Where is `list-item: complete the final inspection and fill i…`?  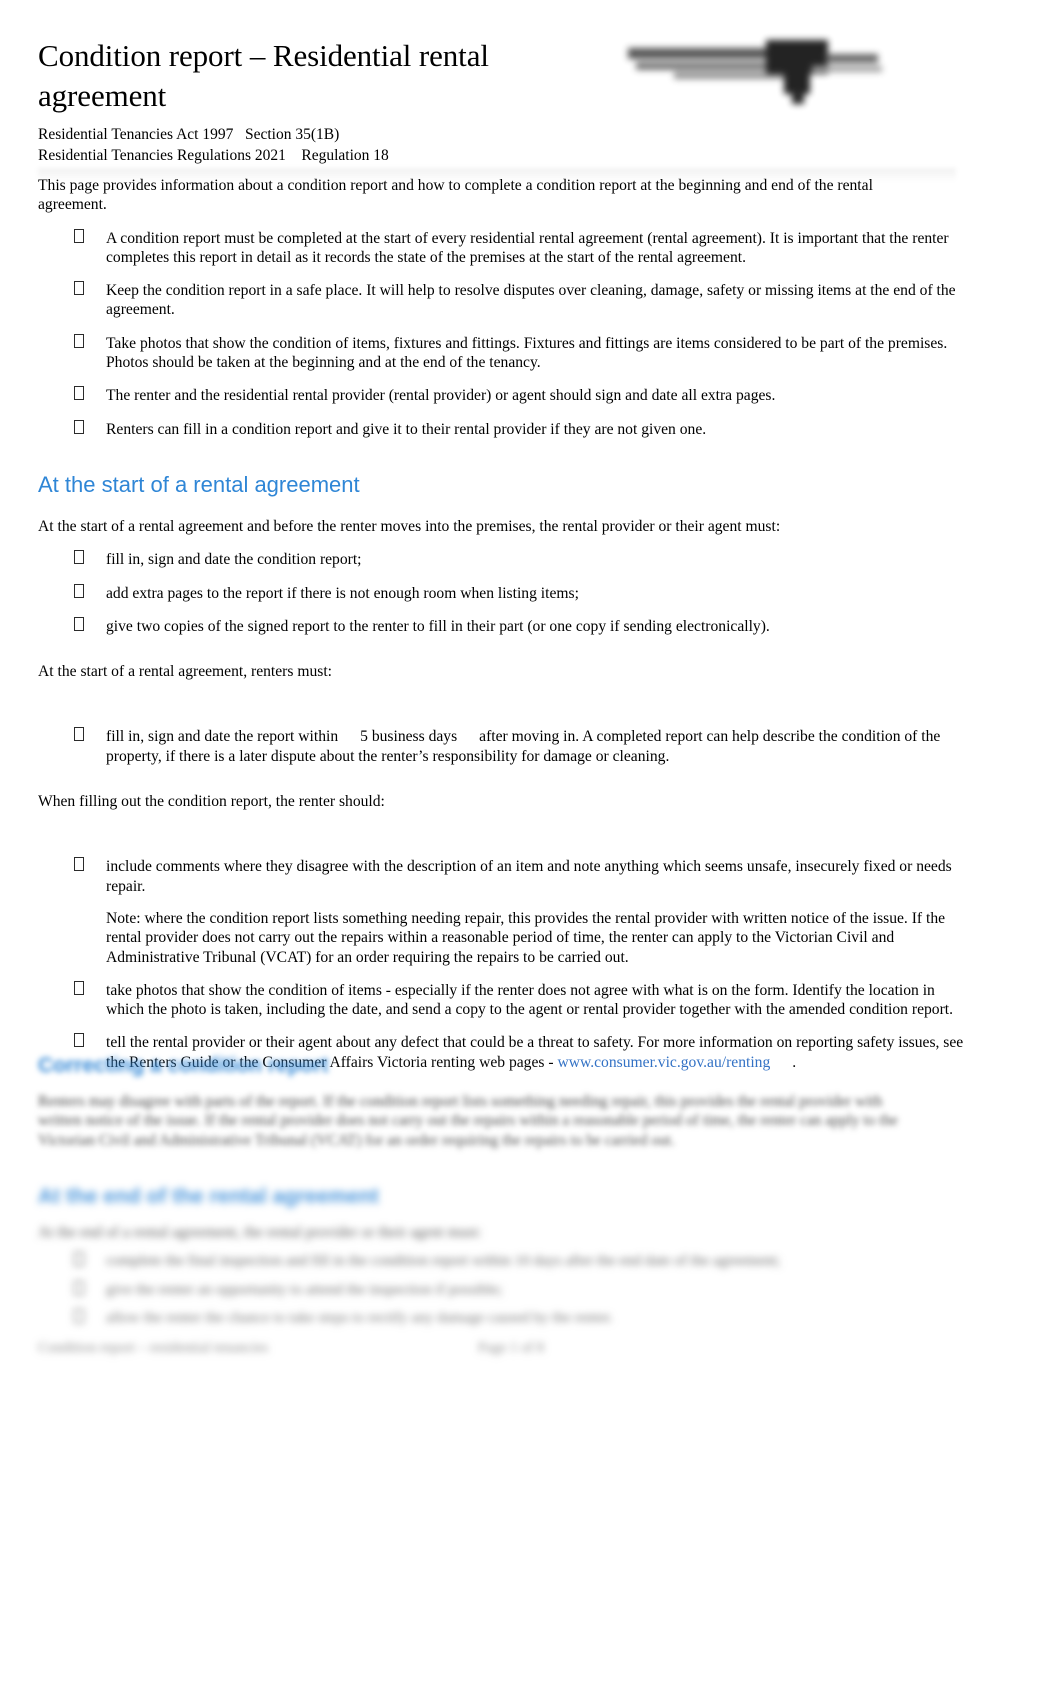
list-item: complete the final inspection and fill i… is located at coordinates (503, 1260).